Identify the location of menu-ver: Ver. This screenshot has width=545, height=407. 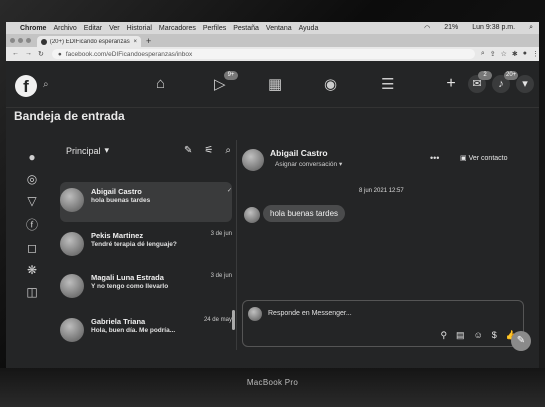
(114, 28).